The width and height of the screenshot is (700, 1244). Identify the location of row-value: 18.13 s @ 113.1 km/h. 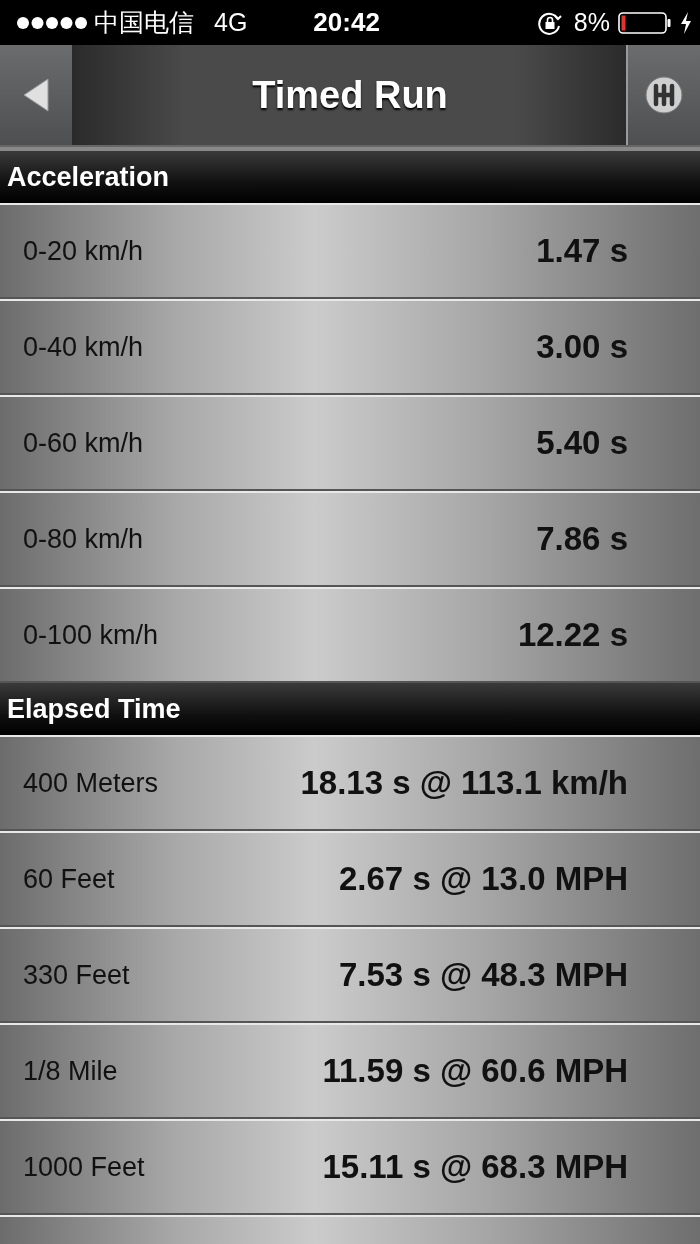
(464, 783).